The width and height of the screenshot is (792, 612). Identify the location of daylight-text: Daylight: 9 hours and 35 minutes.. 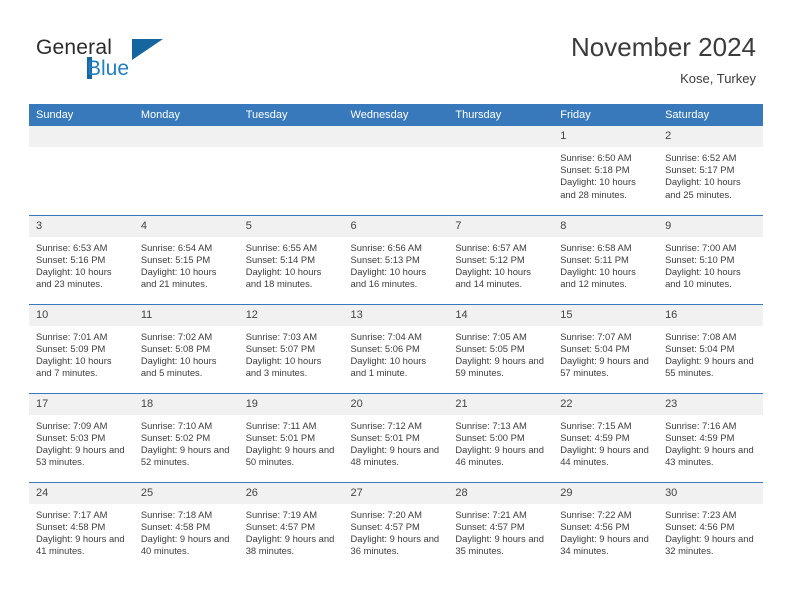
(499, 544).